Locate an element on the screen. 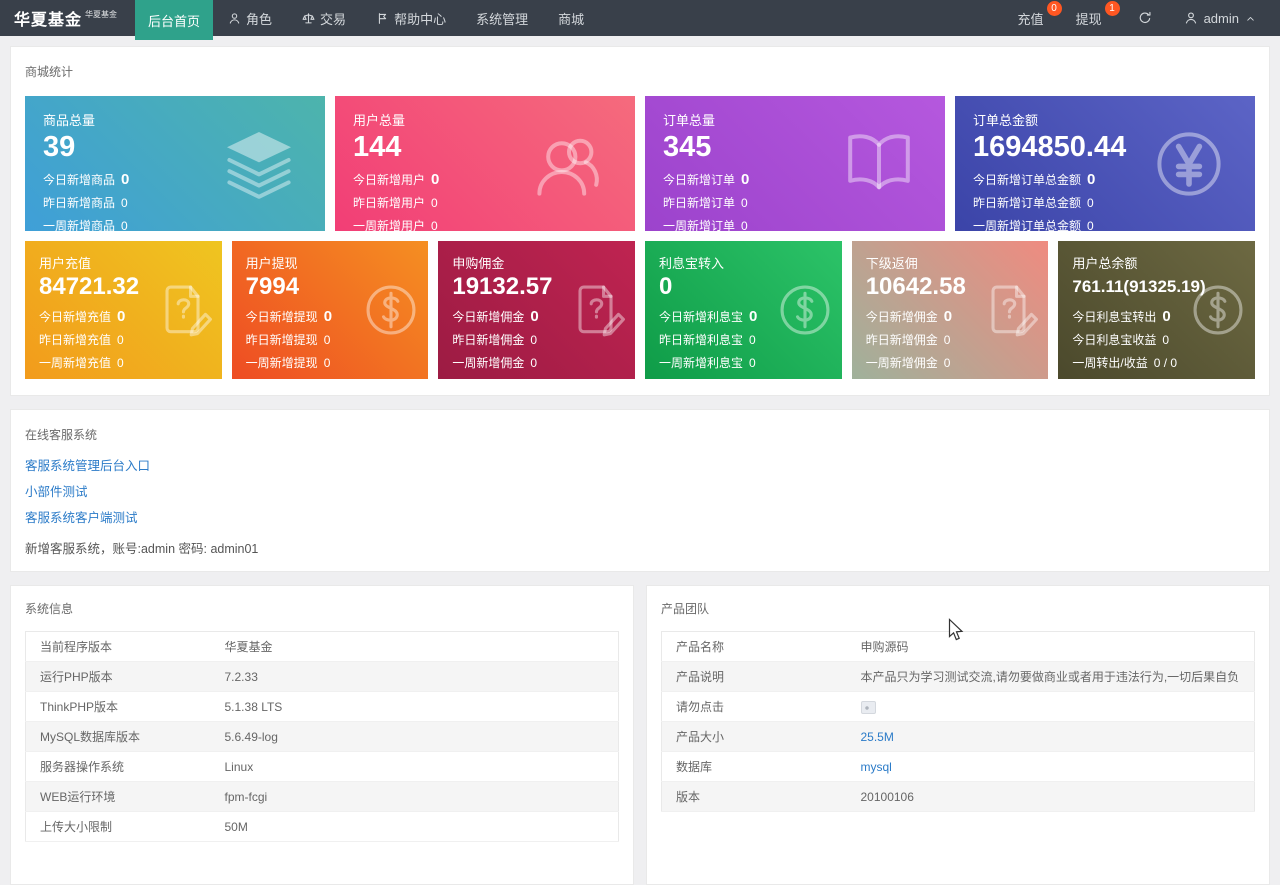  card-stat-line: 昨日新增订单 0 is located at coordinates (795, 202).